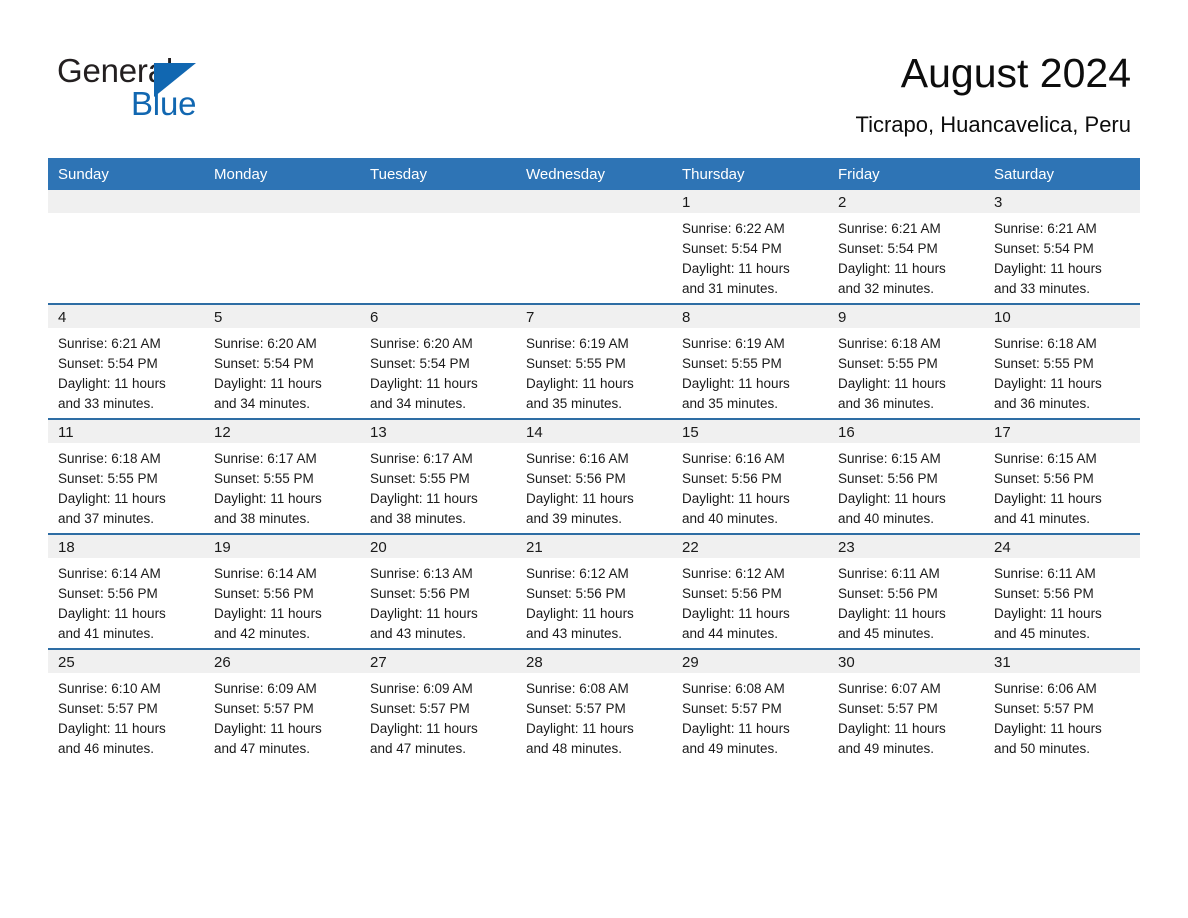 The height and width of the screenshot is (918, 1188). I want to click on day-number: 7, so click(594, 316).